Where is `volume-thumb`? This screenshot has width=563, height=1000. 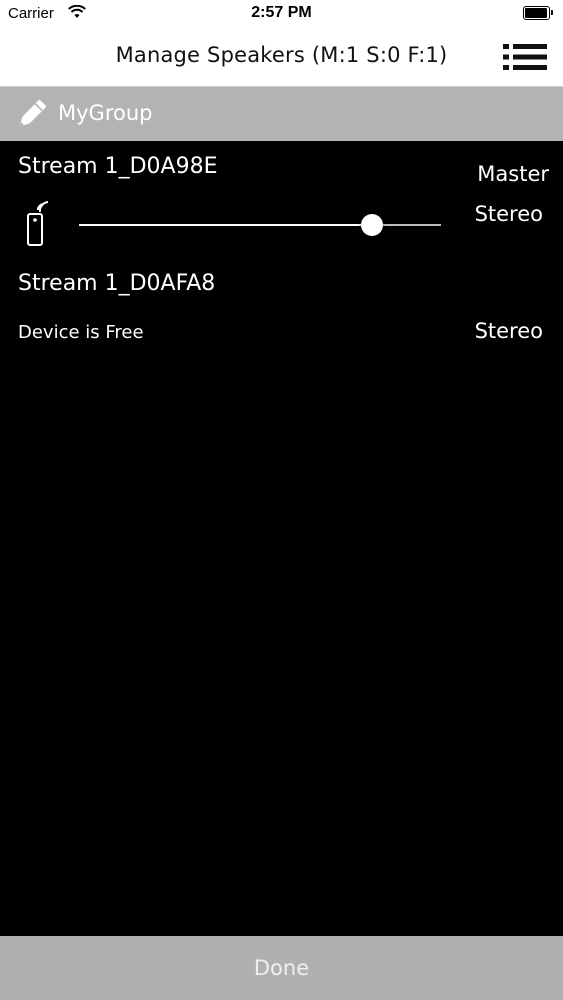 volume-thumb is located at coordinates (372, 225).